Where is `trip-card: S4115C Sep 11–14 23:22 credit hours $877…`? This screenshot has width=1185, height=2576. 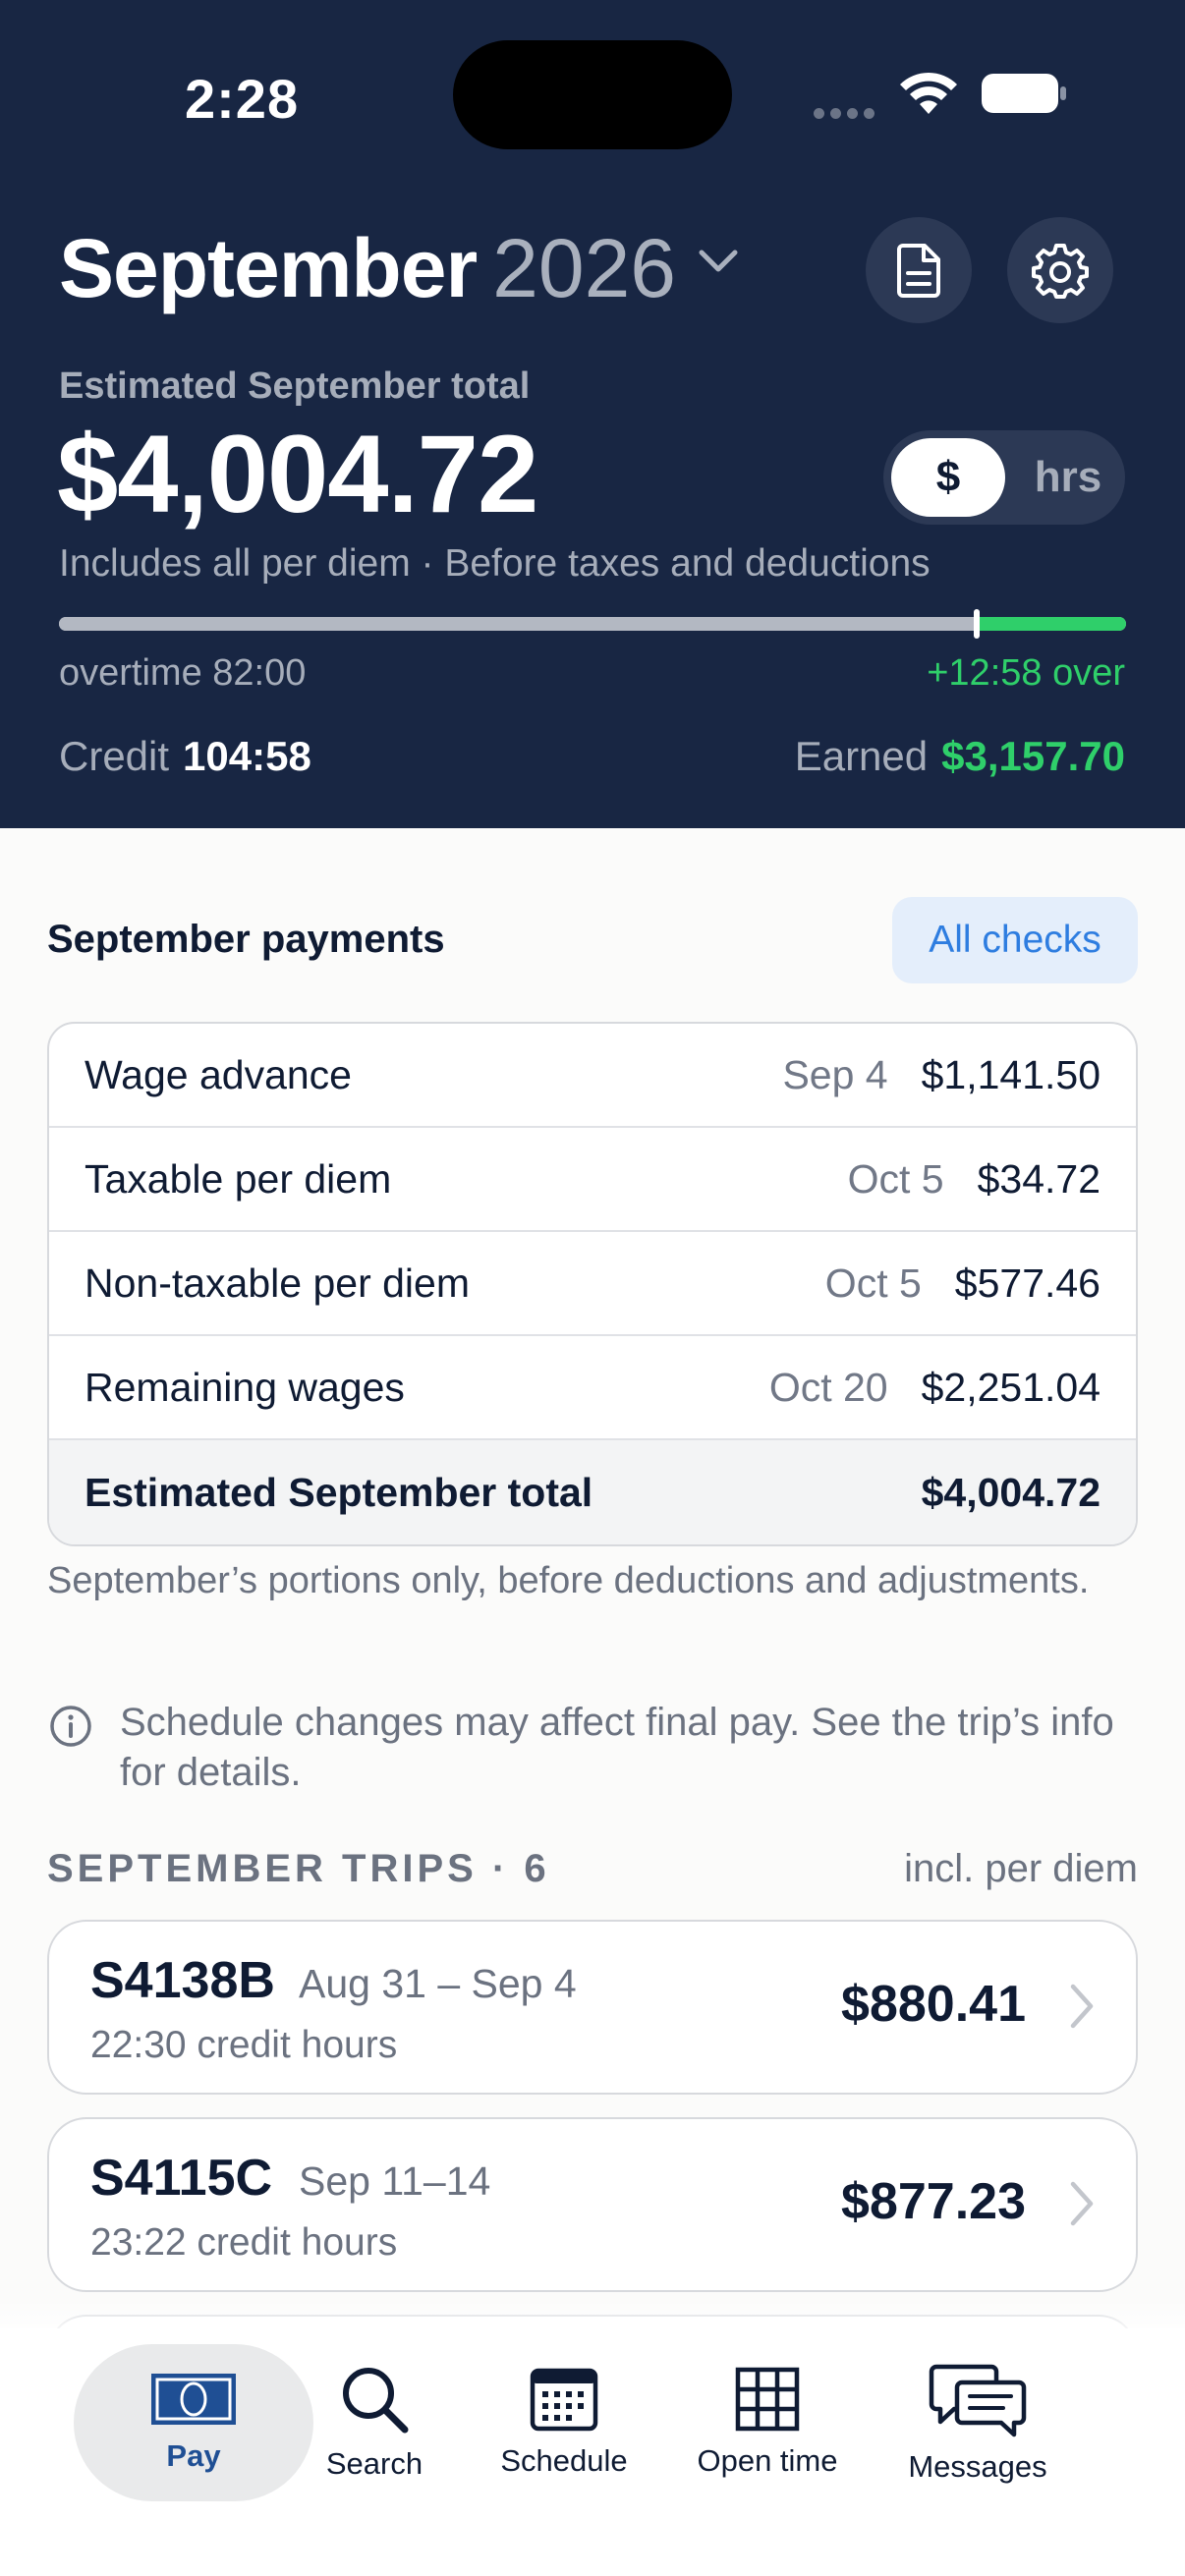
trip-card: S4115C Sep 11–14 23:22 credit hours $877… is located at coordinates (592, 2204).